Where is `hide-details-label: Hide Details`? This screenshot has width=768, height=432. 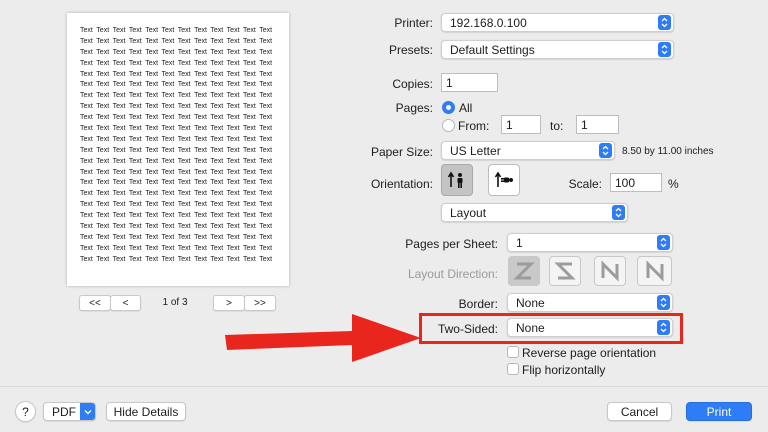
hide-details-label: Hide Details is located at coordinates (146, 411).